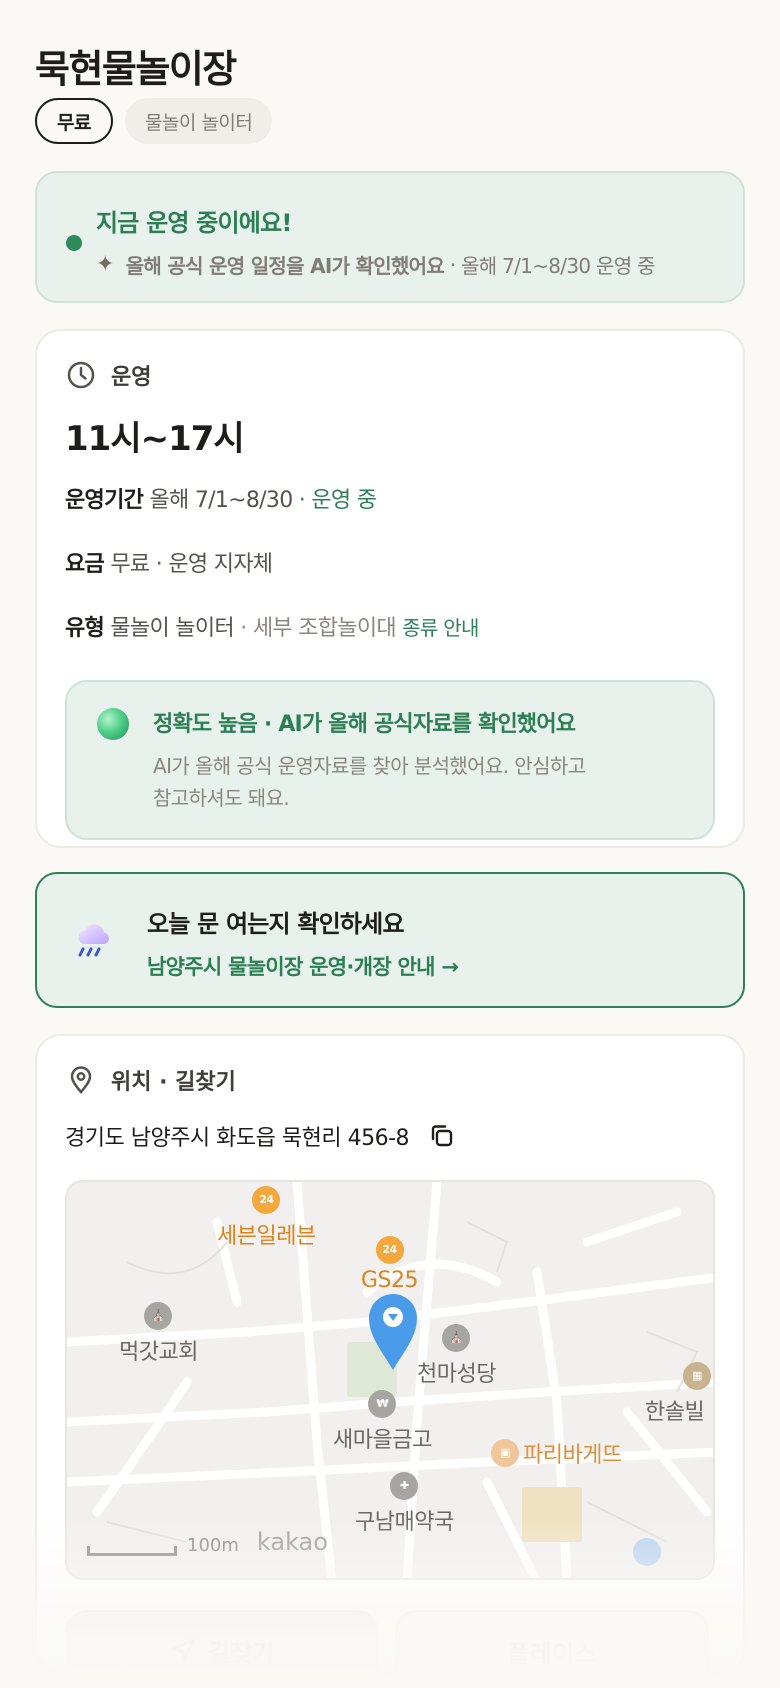  Describe the element at coordinates (318, 628) in the screenshot. I see `type-detail: · 세부 조합놀이대` at that location.